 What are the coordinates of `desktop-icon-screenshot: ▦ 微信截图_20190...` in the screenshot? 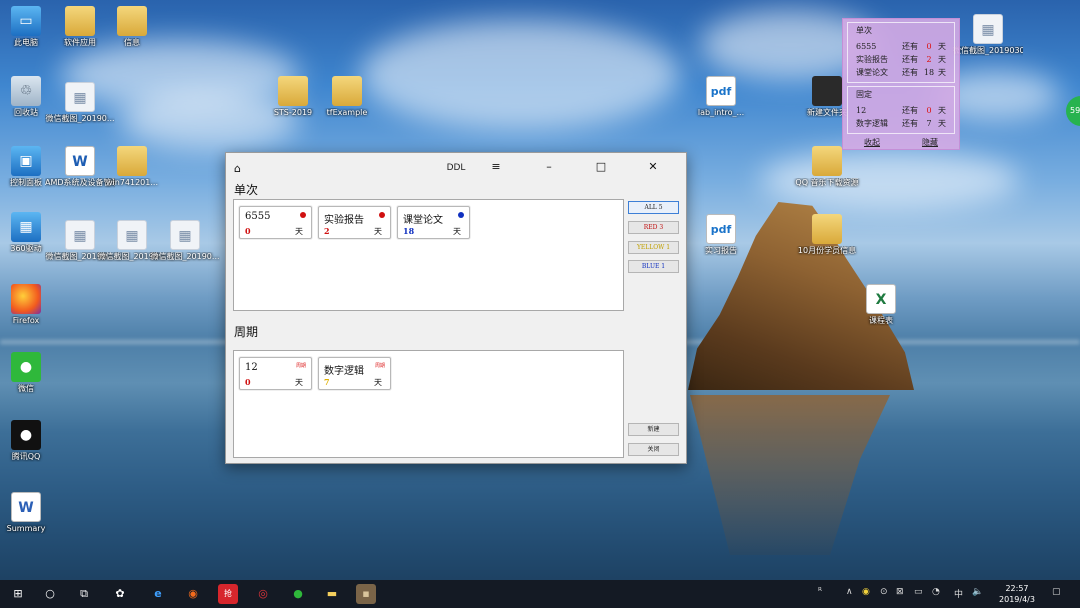 It's located at (80, 103).